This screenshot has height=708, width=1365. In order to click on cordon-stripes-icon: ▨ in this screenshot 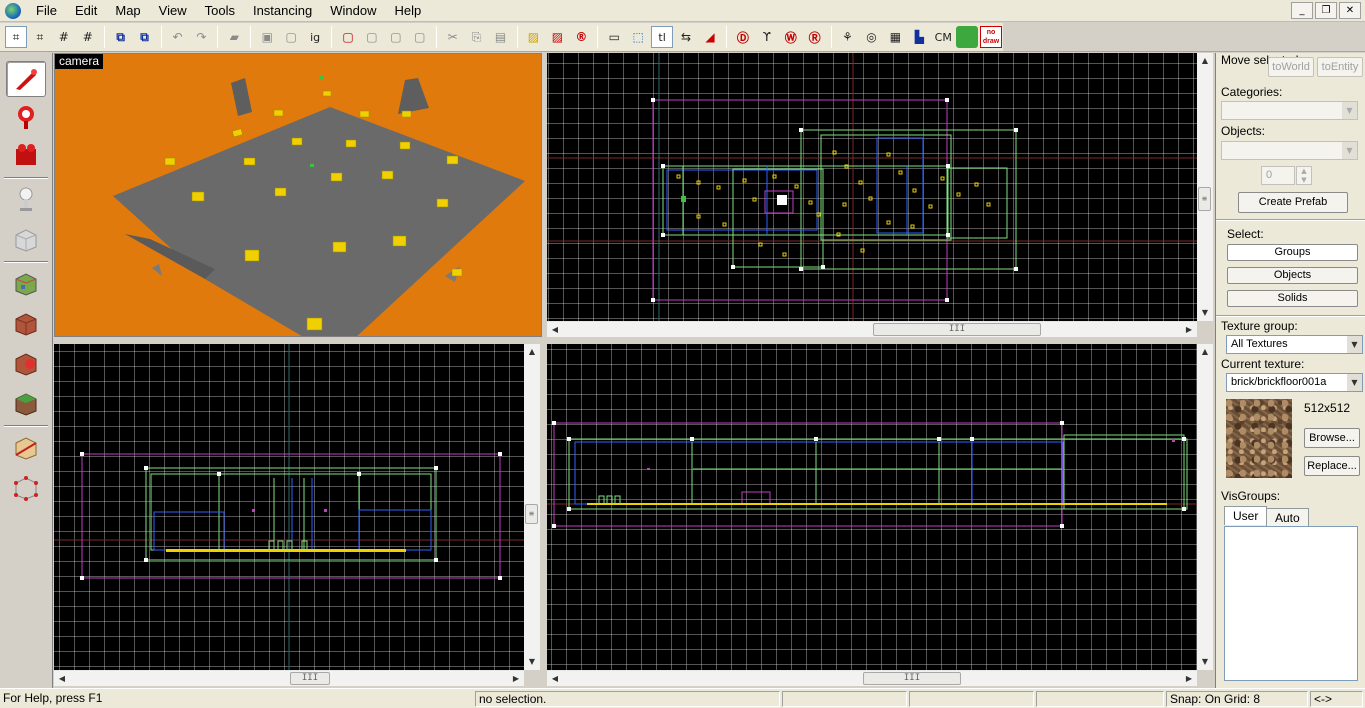, I will do `click(534, 37)`.